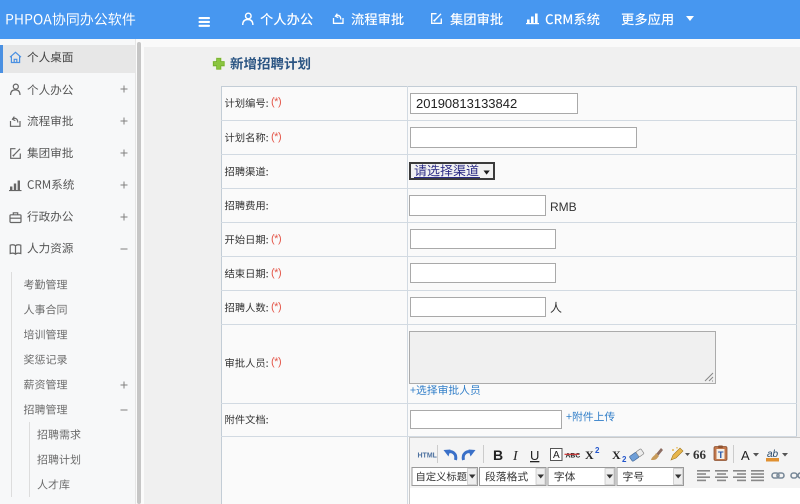 The height and width of the screenshot is (504, 800). Describe the element at coordinates (428, 456) in the screenshot. I see `svg-text: HTML` at that location.